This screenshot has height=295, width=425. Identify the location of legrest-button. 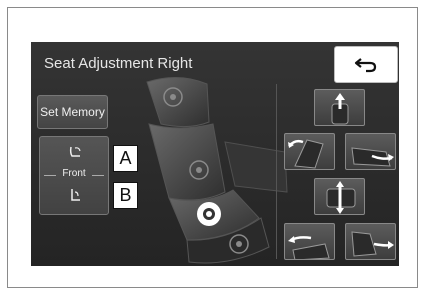
(370, 241).